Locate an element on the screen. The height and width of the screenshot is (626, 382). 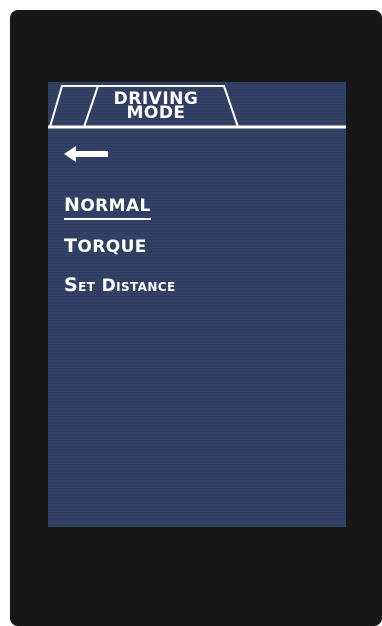
page-title: DRIVING MODE is located at coordinates (156, 106).